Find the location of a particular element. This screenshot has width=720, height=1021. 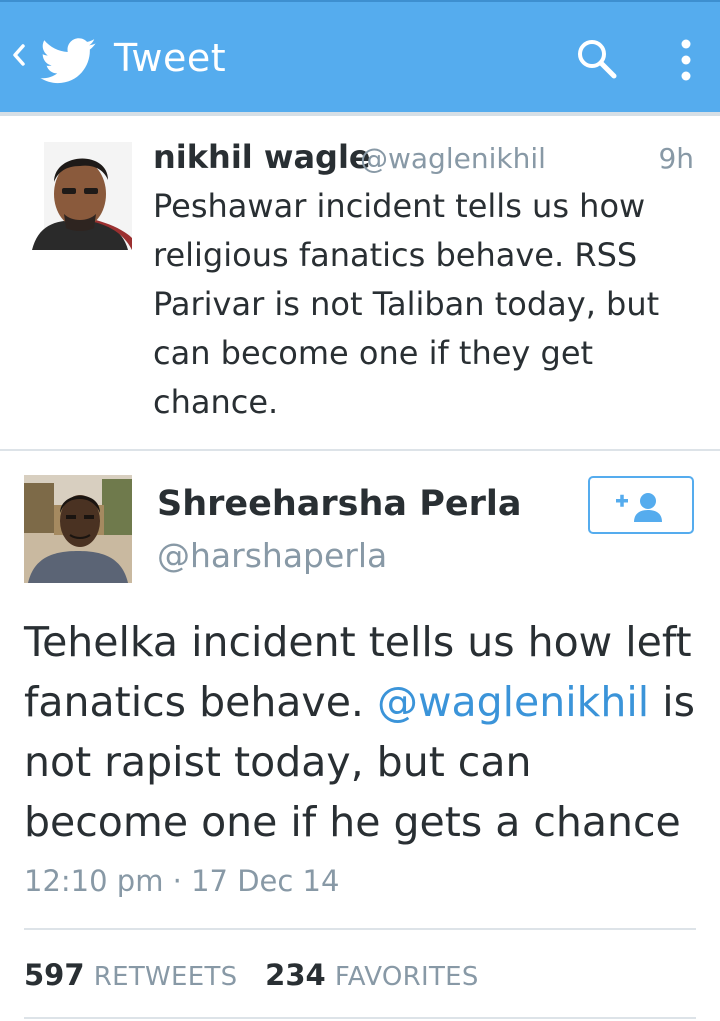

author-name: Shreeharsha Perla is located at coordinates (339, 504).